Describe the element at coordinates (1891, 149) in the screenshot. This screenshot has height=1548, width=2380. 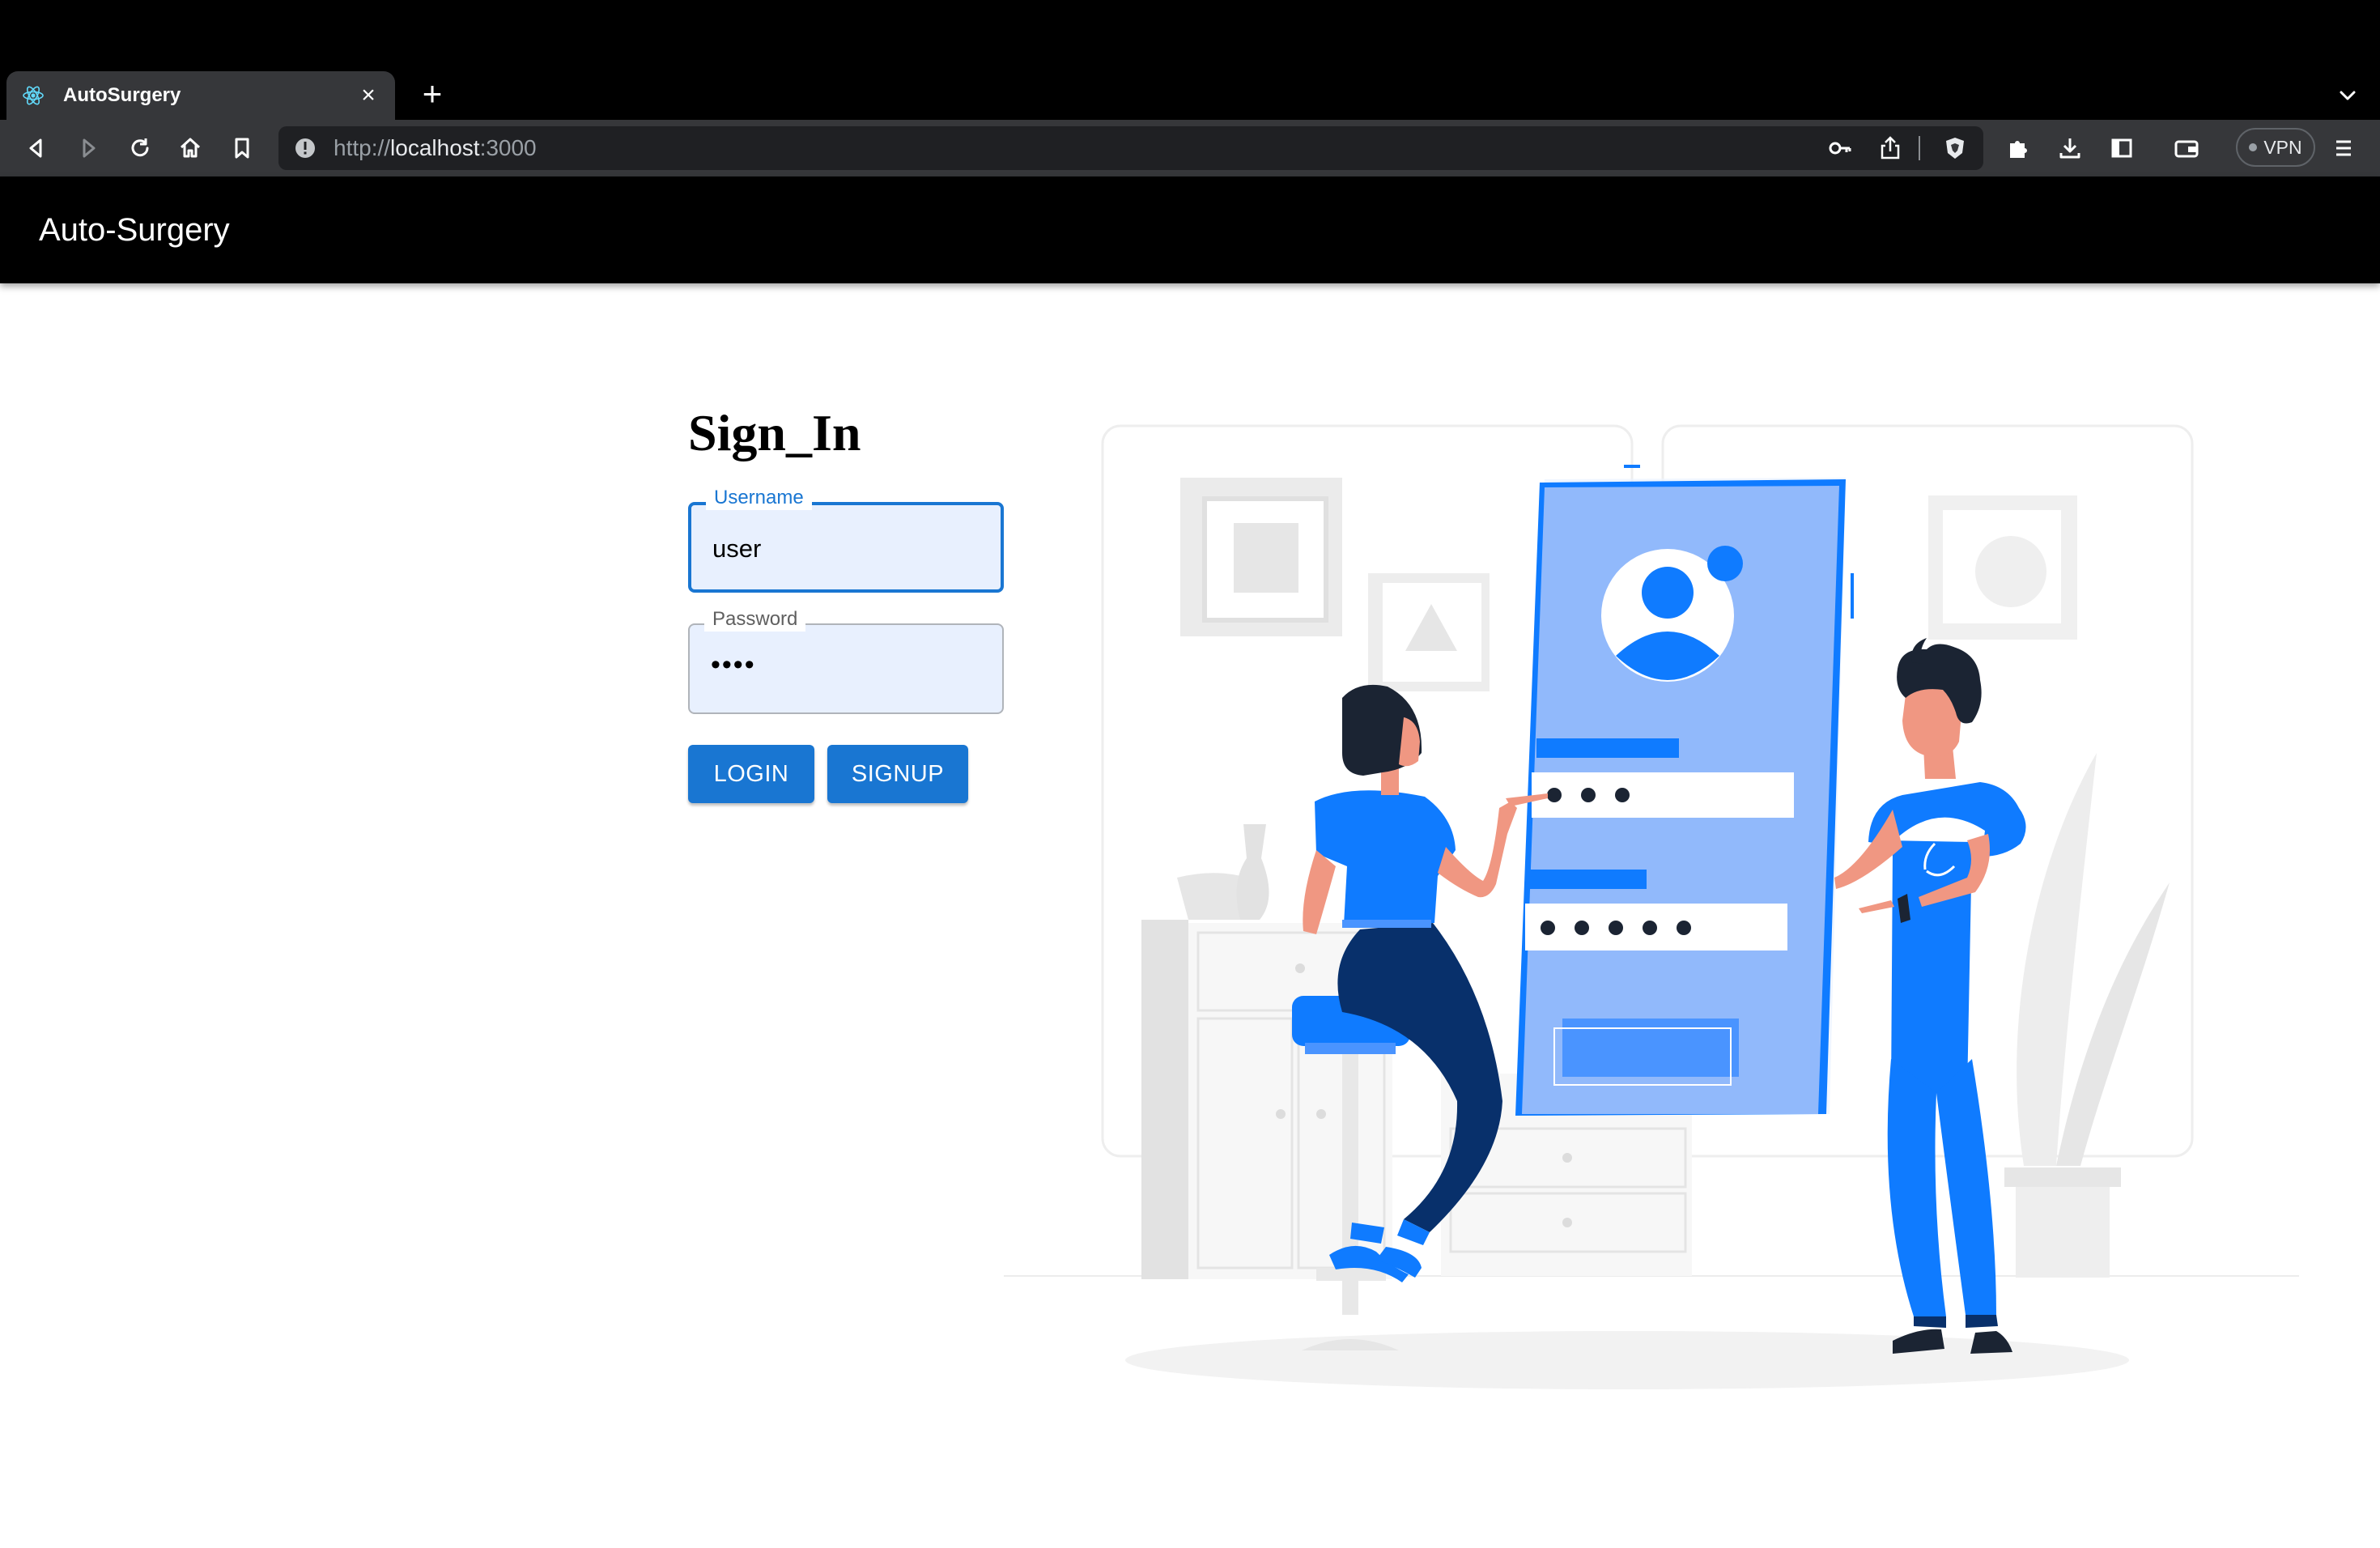
I see `share-icon` at that location.